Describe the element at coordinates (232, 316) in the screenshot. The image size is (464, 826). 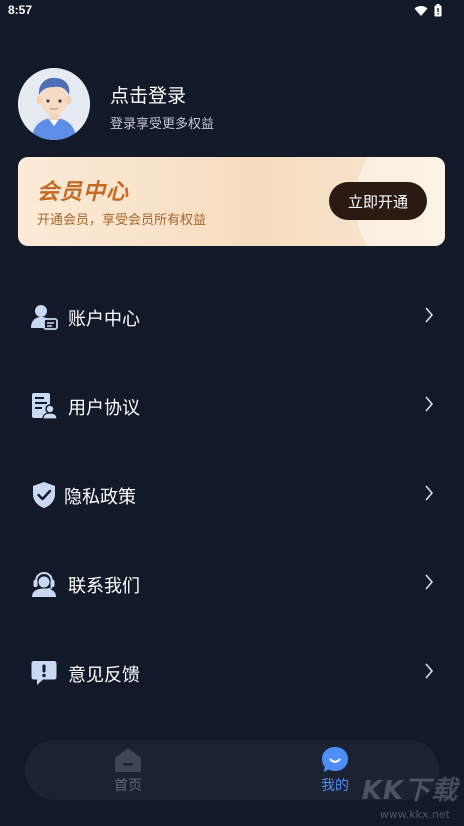
I see `menu-item-account: 账户中心` at that location.